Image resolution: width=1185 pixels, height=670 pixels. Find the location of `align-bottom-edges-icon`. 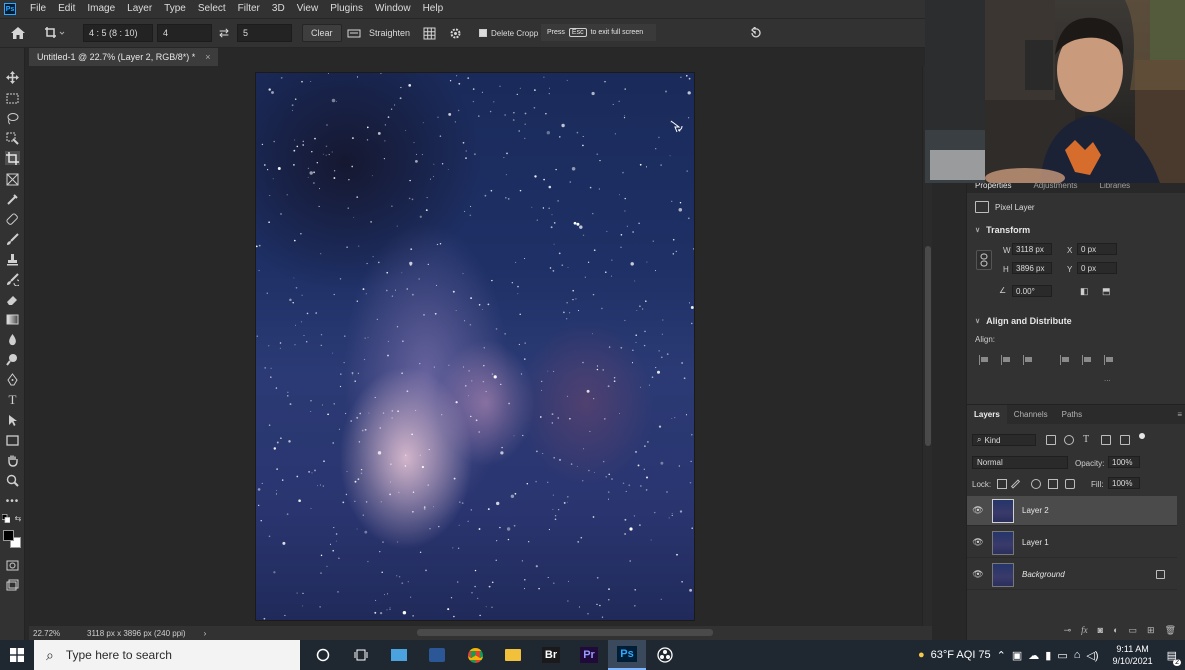

align-bottom-edges-icon is located at coordinates (1109, 360).